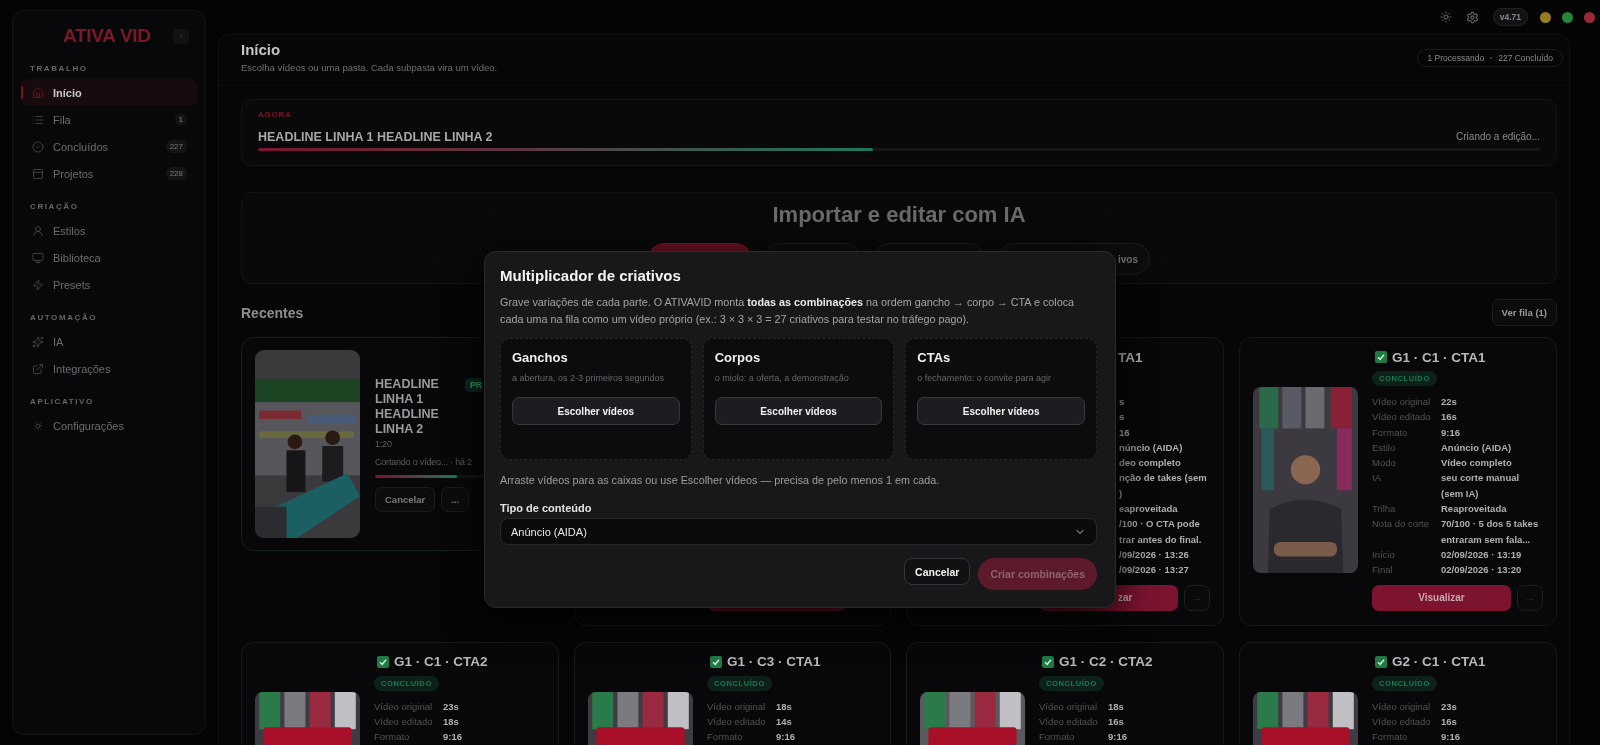  I want to click on detail-value: 02/09/2026 · 13:20, so click(1482, 570).